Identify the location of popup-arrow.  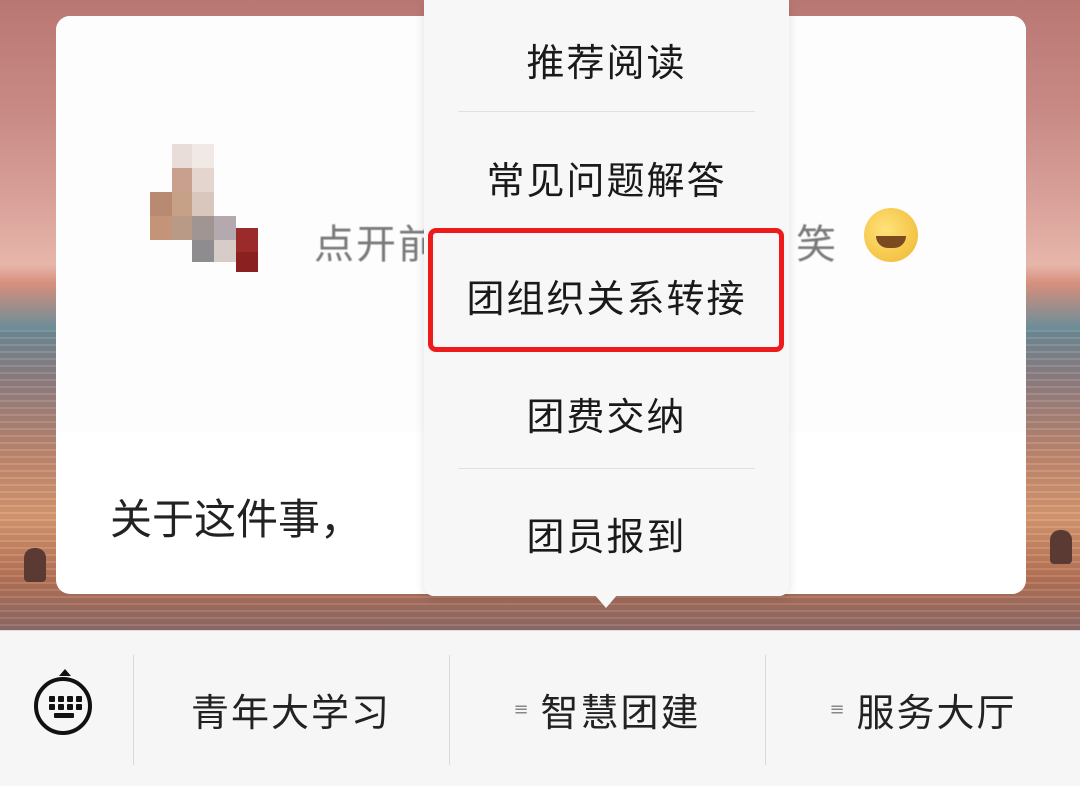
(606, 601).